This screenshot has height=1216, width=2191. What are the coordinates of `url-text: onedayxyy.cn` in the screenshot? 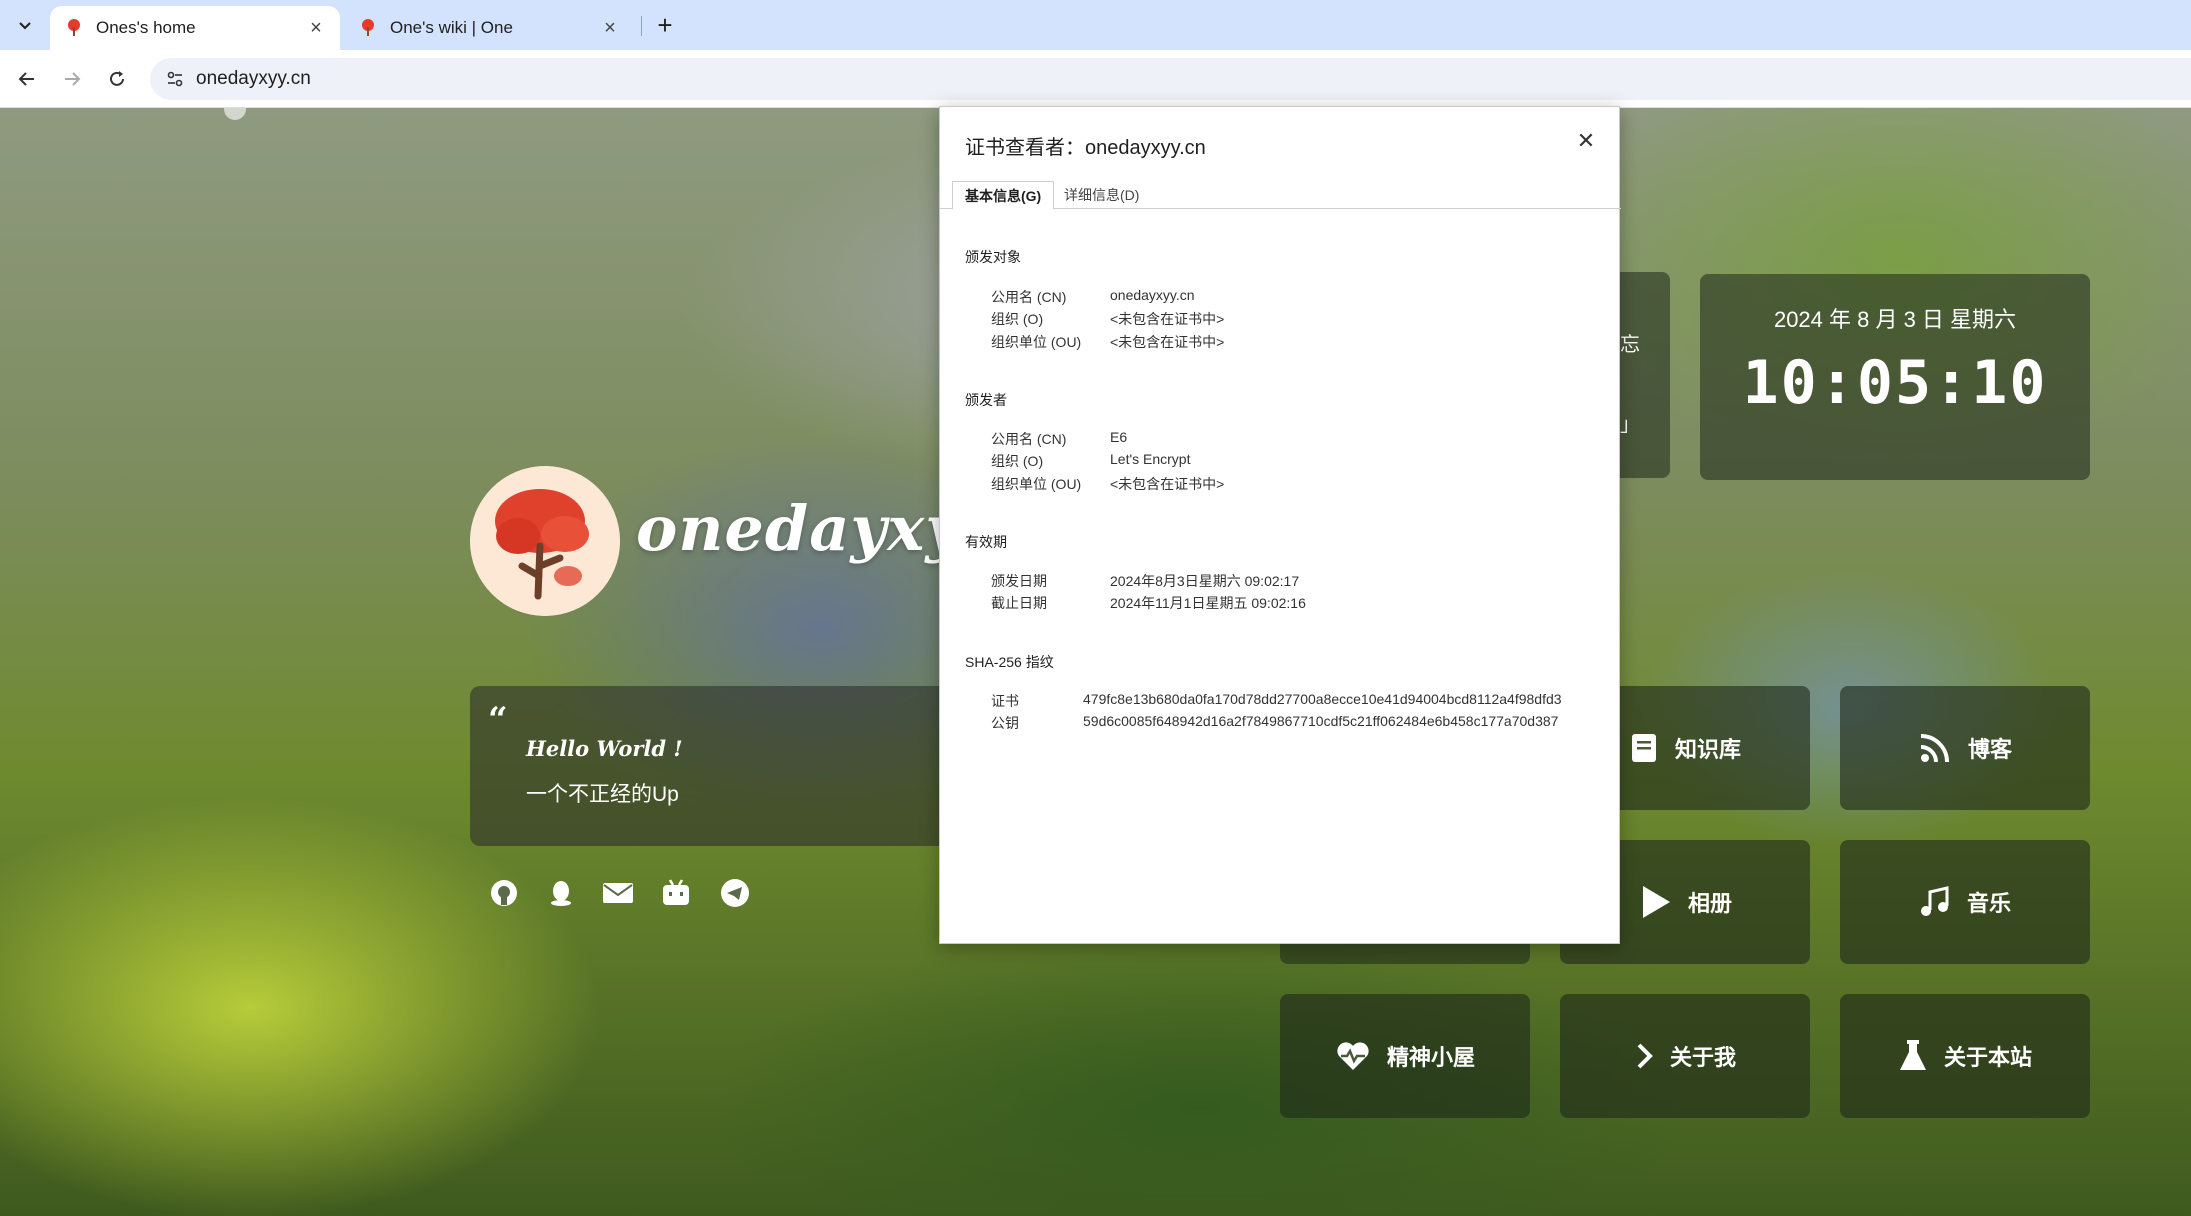 It's located at (253, 79).